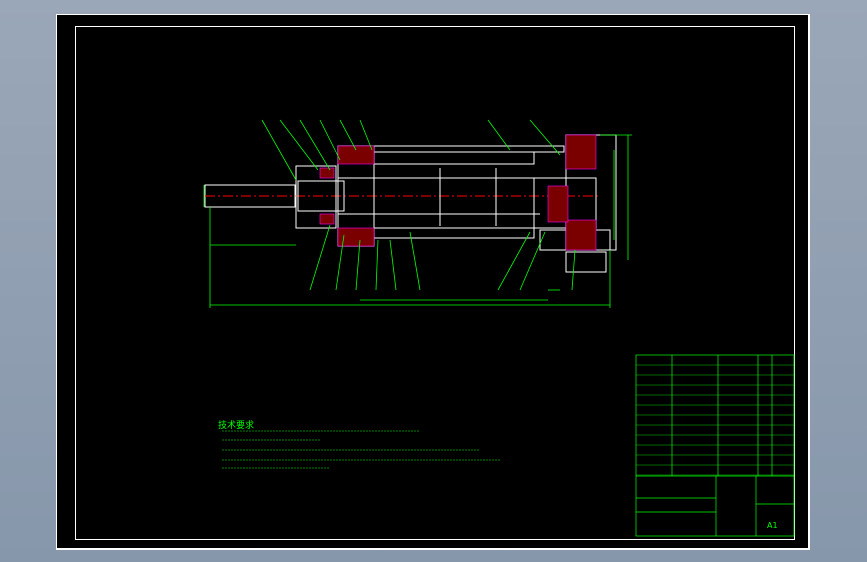 The width and height of the screenshot is (867, 562). I want to click on hatch-seal-bottom, so click(327, 219).